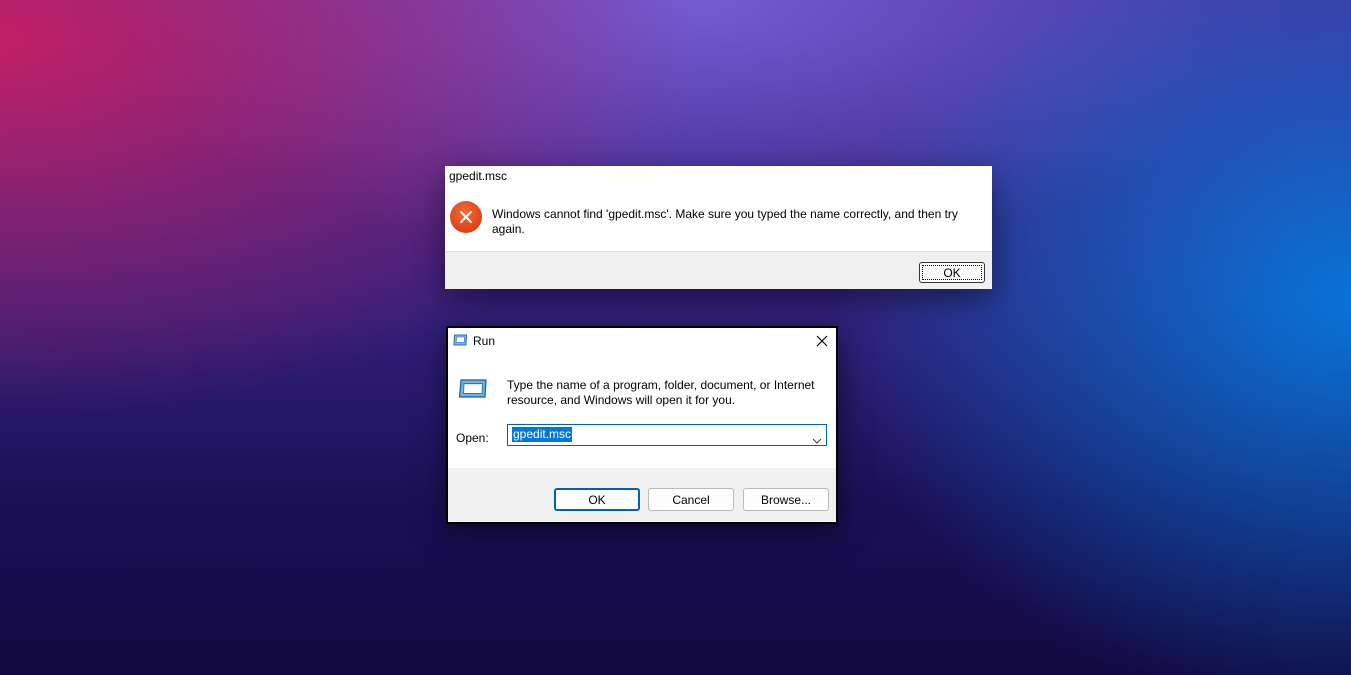  What do you see at coordinates (642, 342) in the screenshot?
I see `run-title-bar: Run` at bounding box center [642, 342].